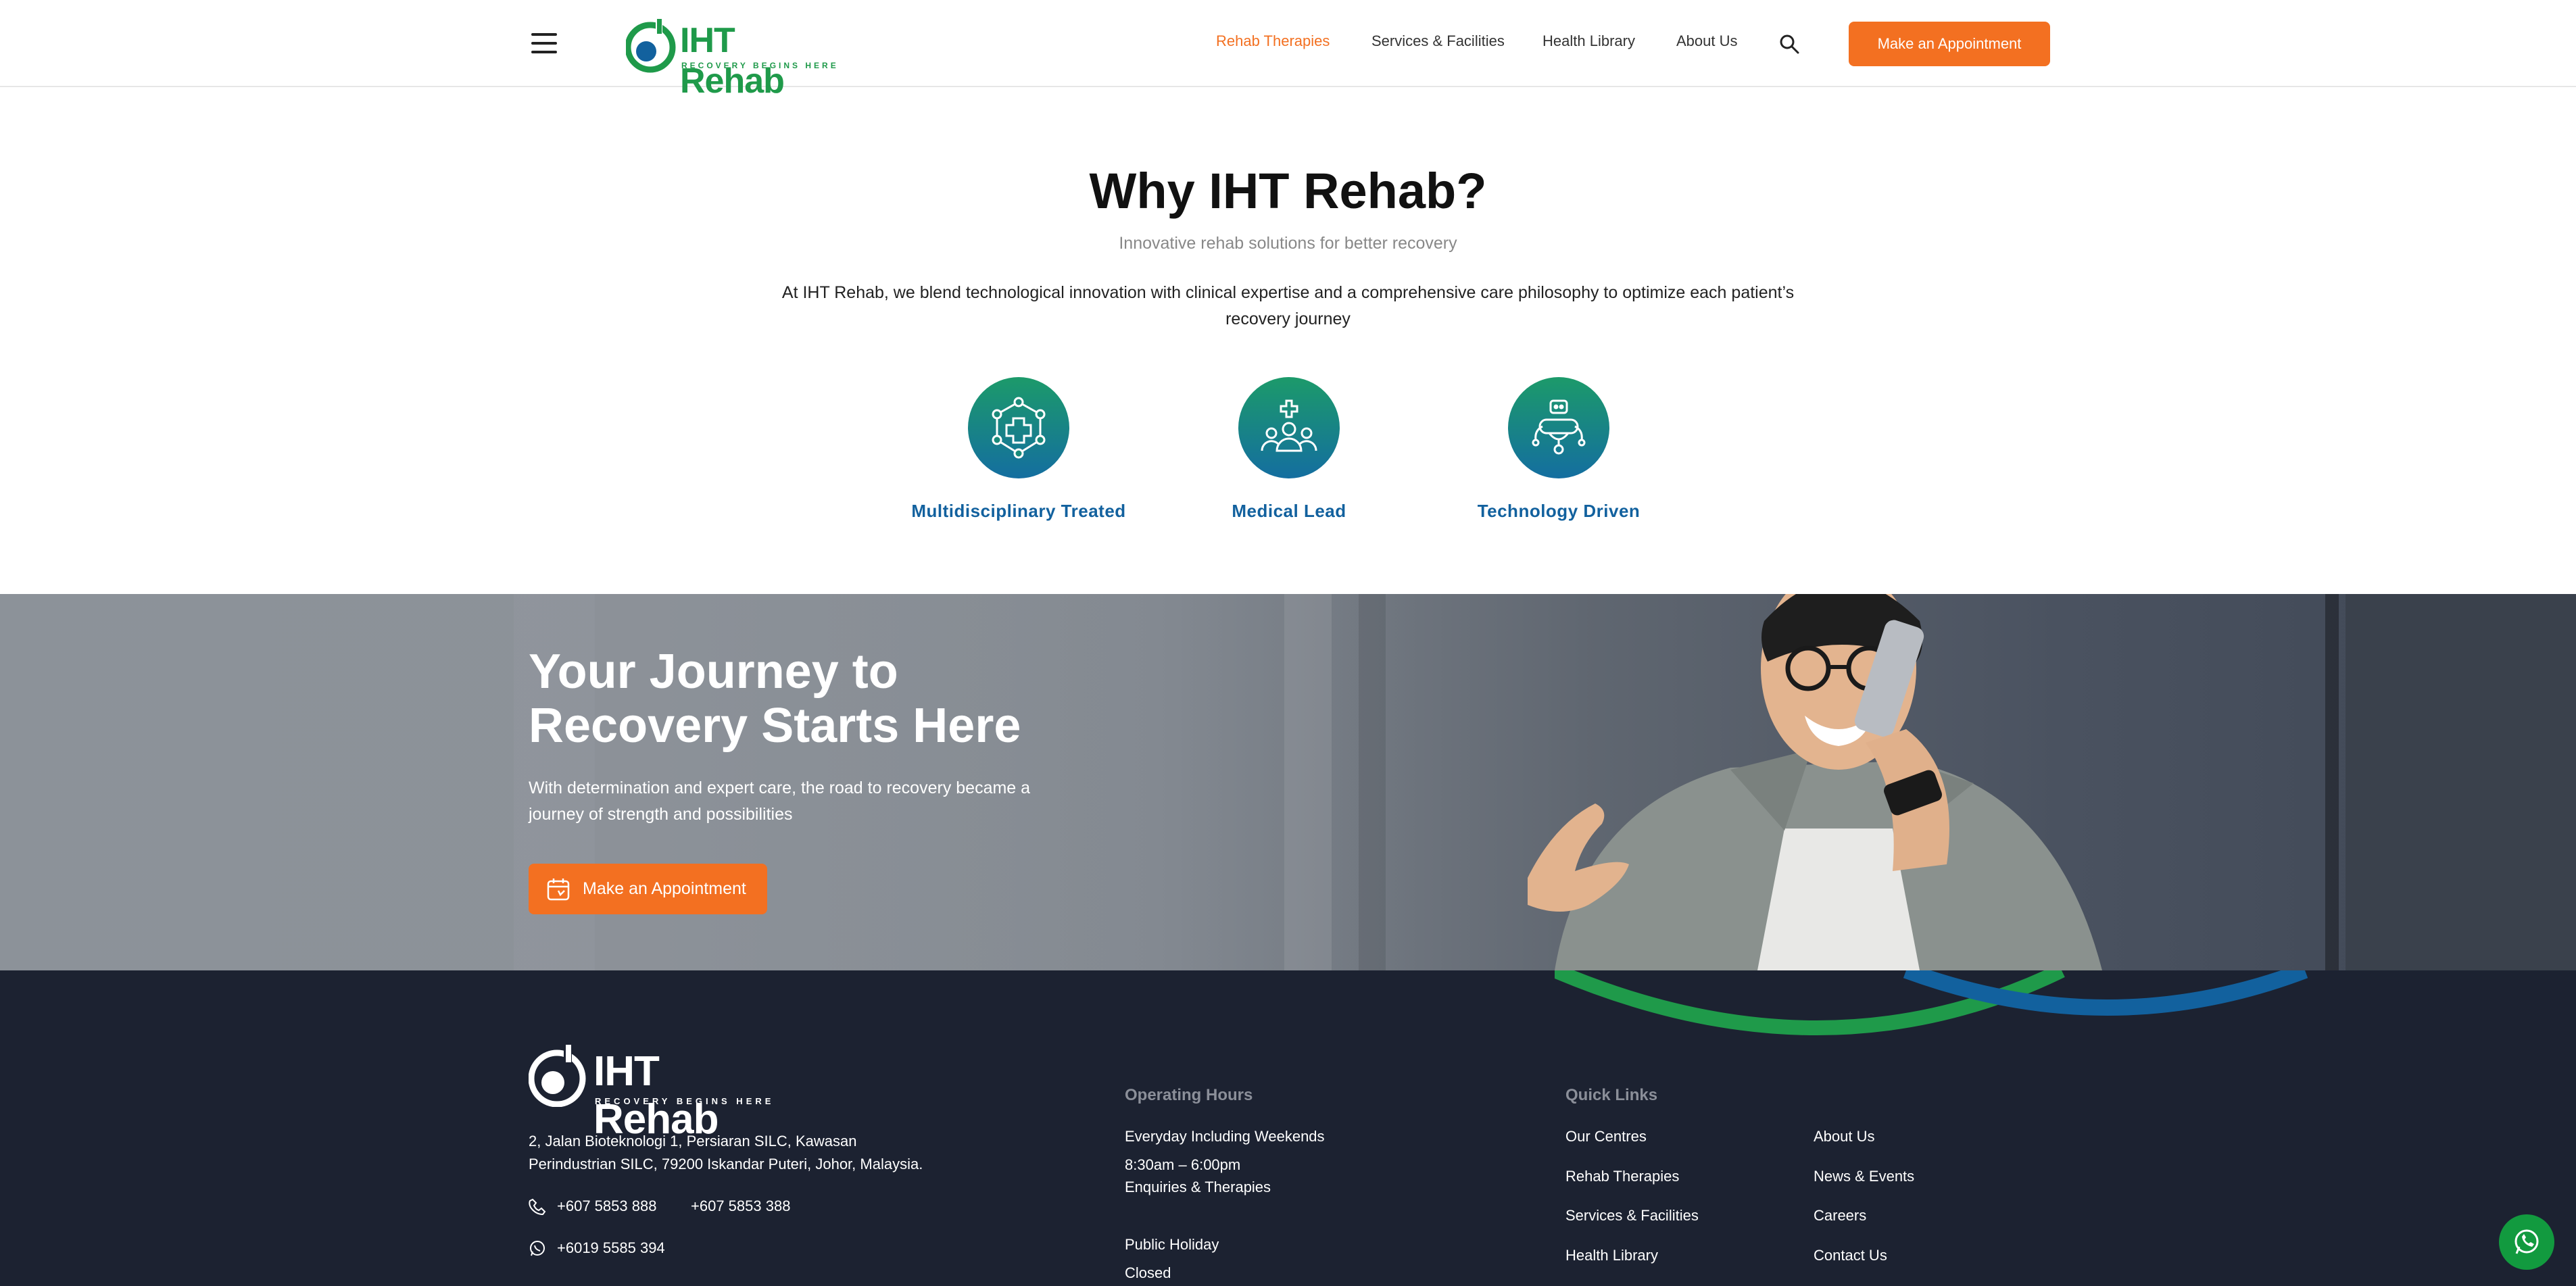 The width and height of the screenshot is (2576, 1286). Describe the element at coordinates (651, 45) in the screenshot. I see `logo-mark-icon` at that location.